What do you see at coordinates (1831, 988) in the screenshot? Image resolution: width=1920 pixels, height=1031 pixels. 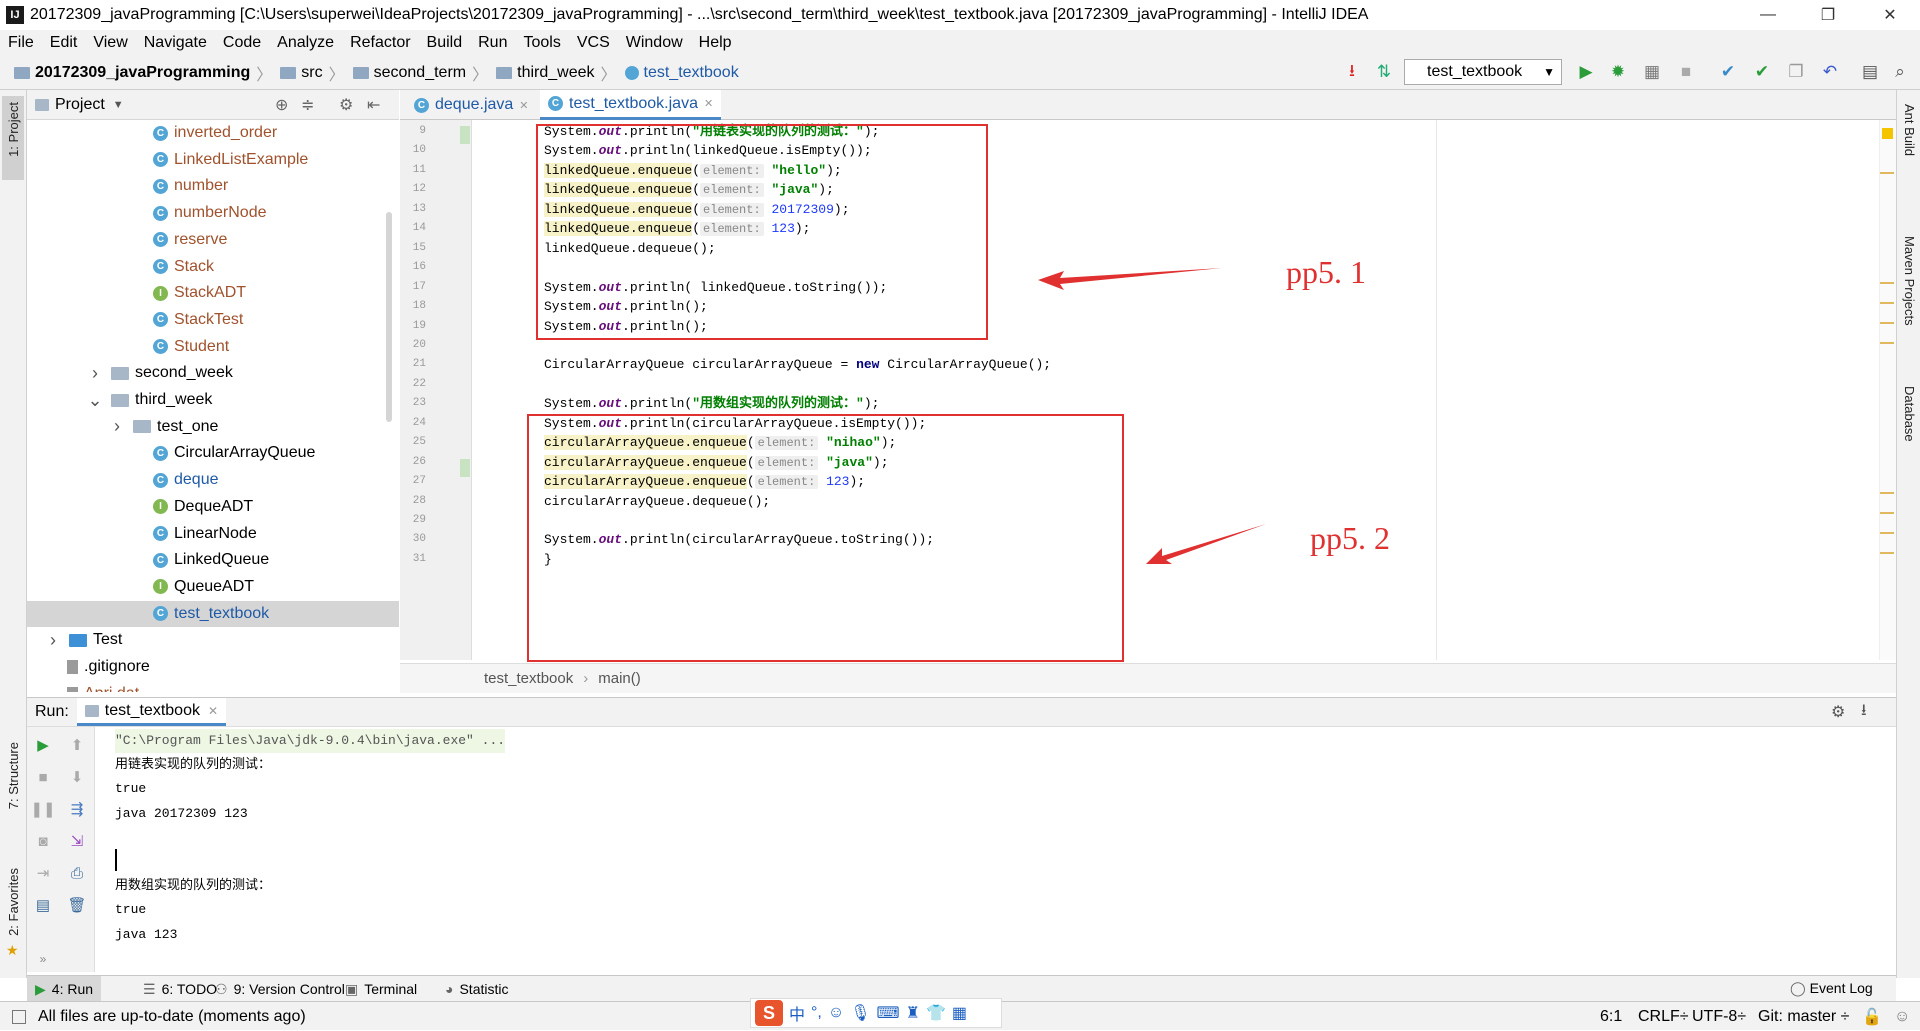 I see `event-log-button: ◯ Event Log` at bounding box center [1831, 988].